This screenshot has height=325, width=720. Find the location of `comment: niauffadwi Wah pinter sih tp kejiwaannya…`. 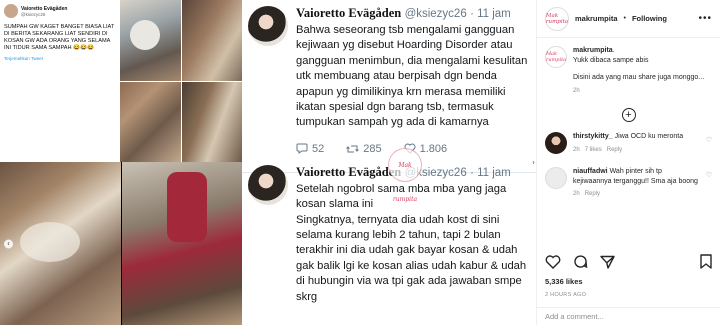

comment: niauffadwi Wah pinter sih tp kejiwaannya… is located at coordinates (628, 183).